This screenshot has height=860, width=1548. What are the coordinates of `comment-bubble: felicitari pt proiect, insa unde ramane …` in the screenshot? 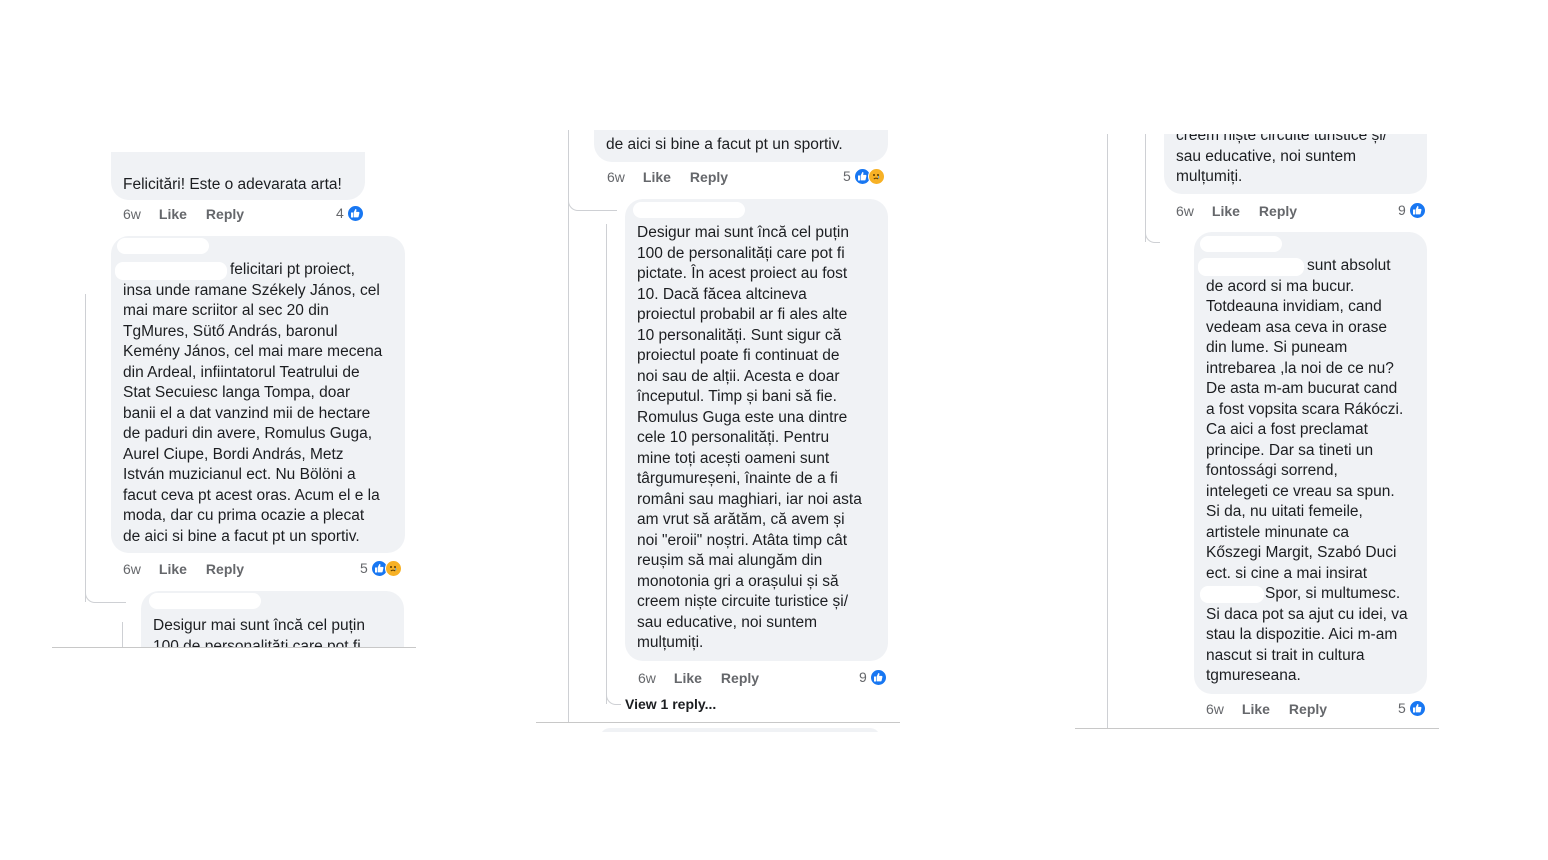 It's located at (258, 394).